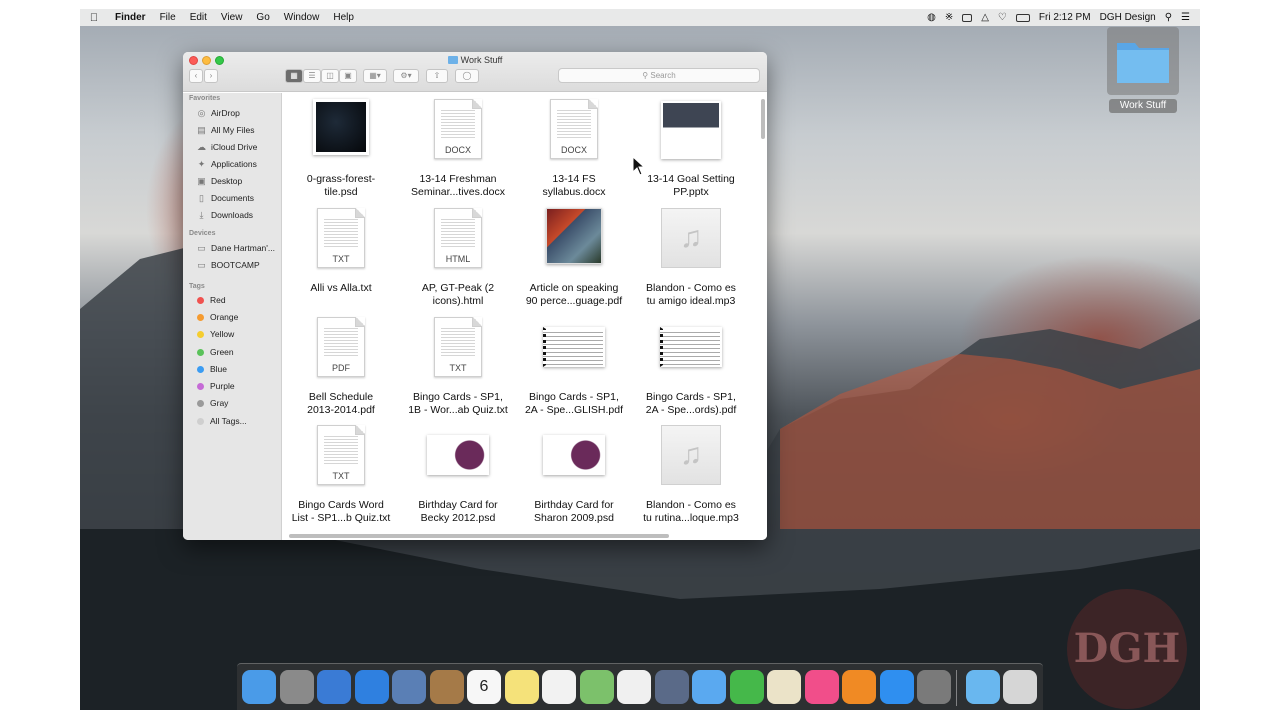  Describe the element at coordinates (225, 198) in the screenshot. I see `sidebar-item-documents: ▯ Documents` at that location.